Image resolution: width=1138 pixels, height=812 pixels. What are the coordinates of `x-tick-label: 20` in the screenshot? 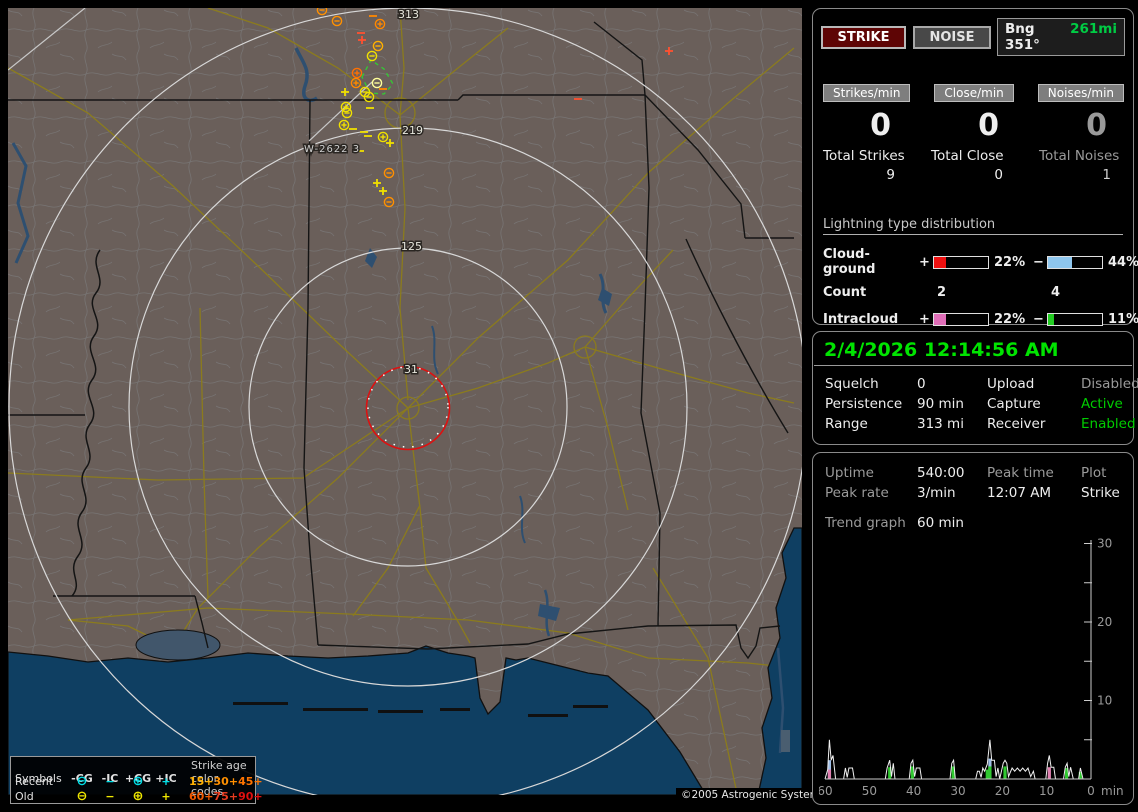 It's located at (1002, 791).